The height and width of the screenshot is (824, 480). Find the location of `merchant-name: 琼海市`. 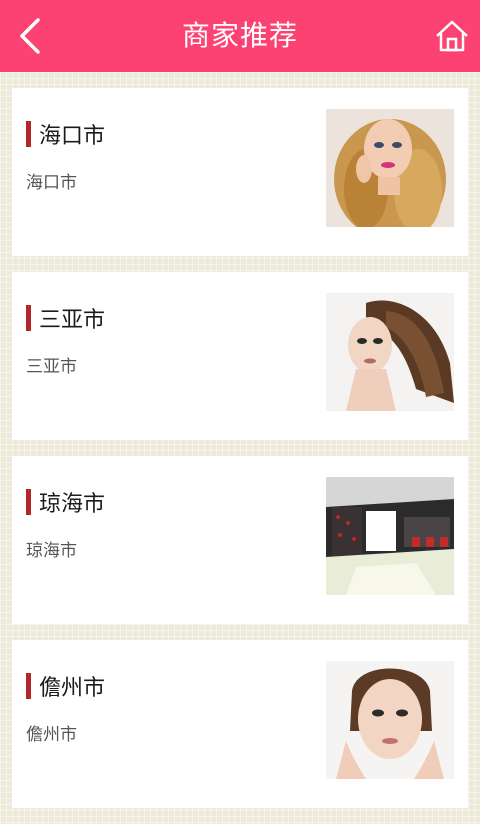

merchant-name: 琼海市 is located at coordinates (65, 502).